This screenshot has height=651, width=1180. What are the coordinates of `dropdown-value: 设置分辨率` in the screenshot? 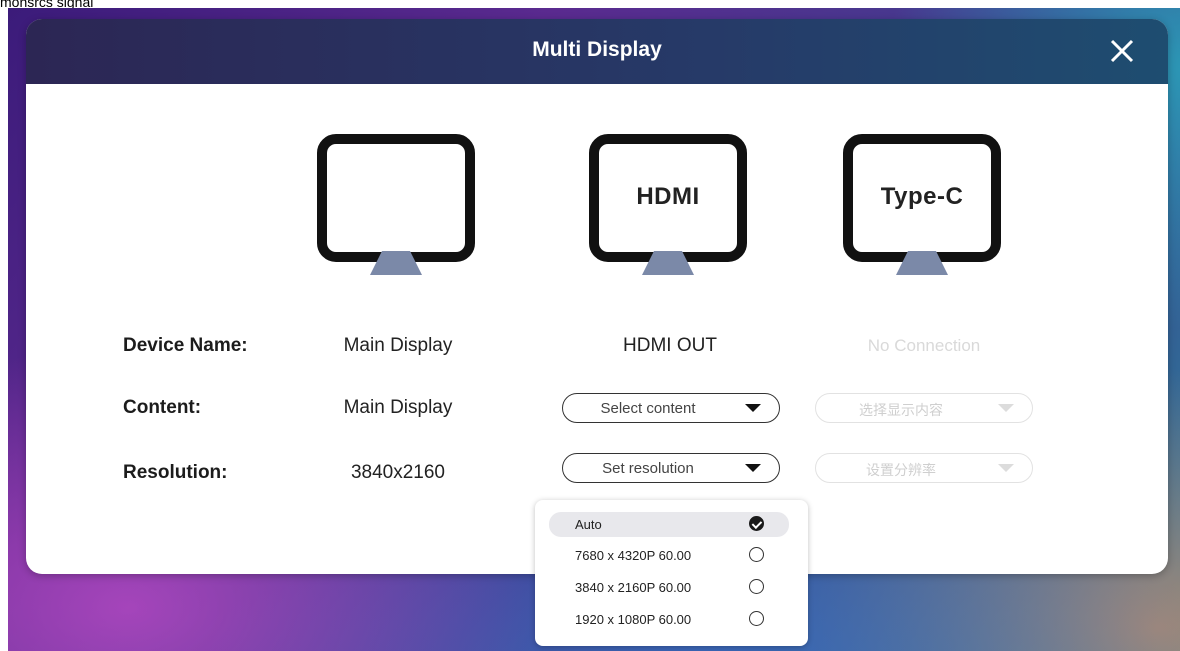 It's located at (901, 470).